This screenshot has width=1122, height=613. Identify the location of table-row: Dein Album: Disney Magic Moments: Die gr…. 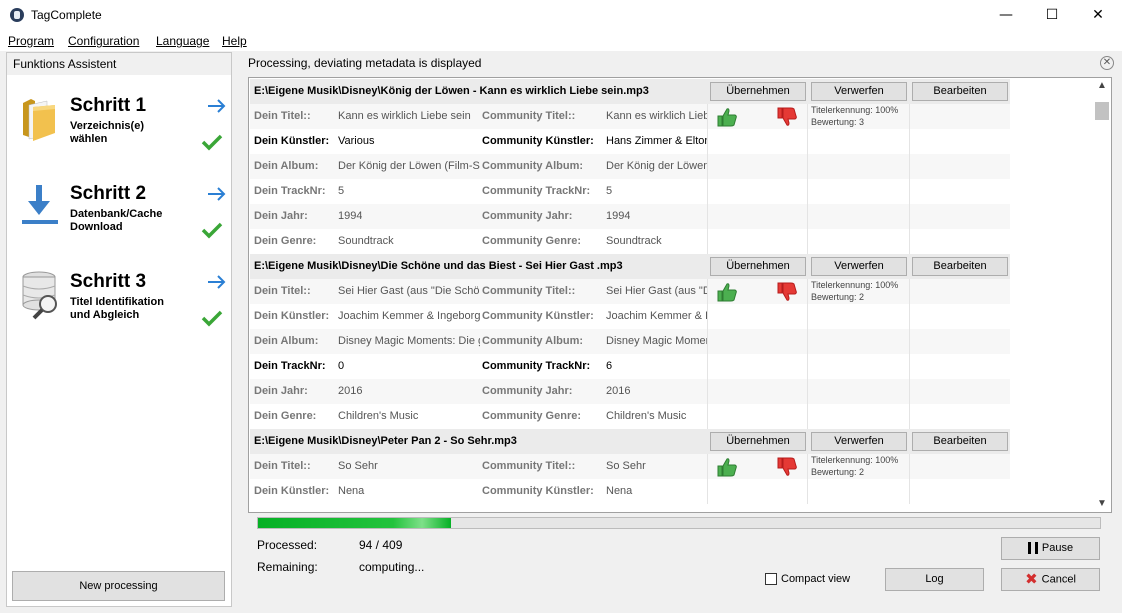
(630, 341).